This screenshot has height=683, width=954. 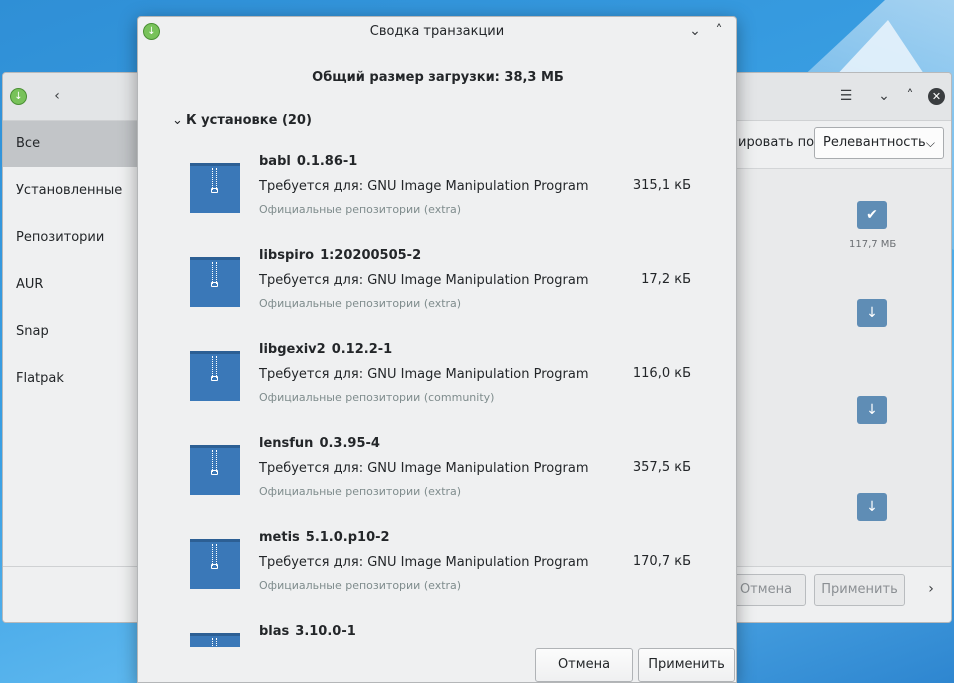 I want to click on package-version: 3.10.0-1, so click(x=325, y=631).